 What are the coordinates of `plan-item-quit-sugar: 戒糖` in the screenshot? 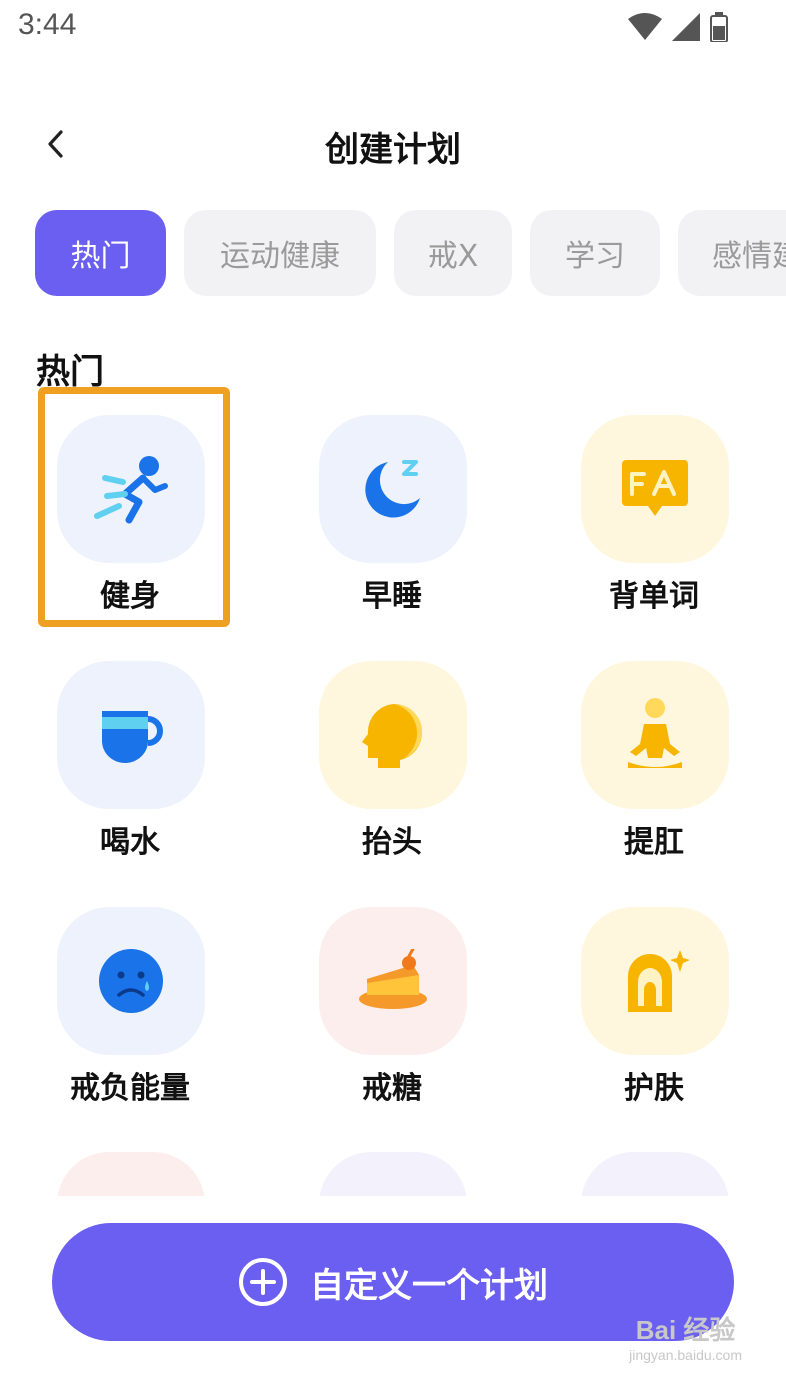 It's located at (392, 1012).